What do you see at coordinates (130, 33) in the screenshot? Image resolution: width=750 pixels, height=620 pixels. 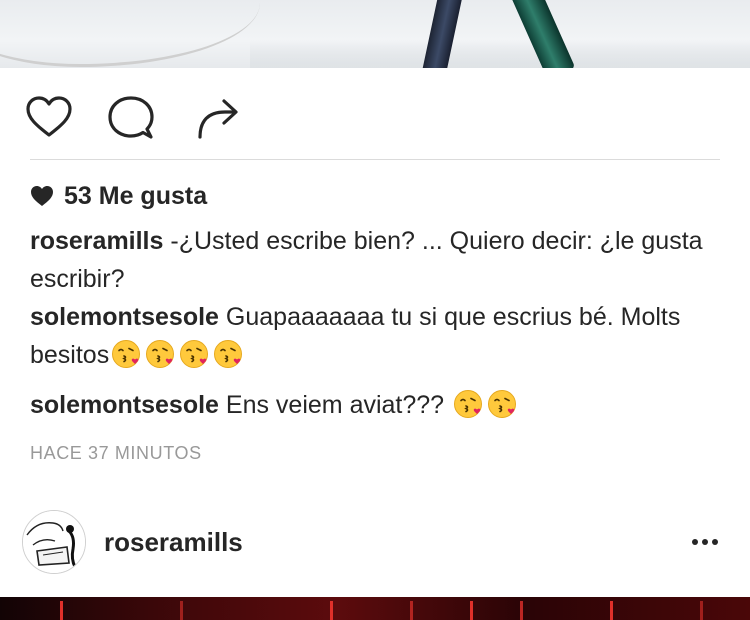 I see `paper-edge` at bounding box center [130, 33].